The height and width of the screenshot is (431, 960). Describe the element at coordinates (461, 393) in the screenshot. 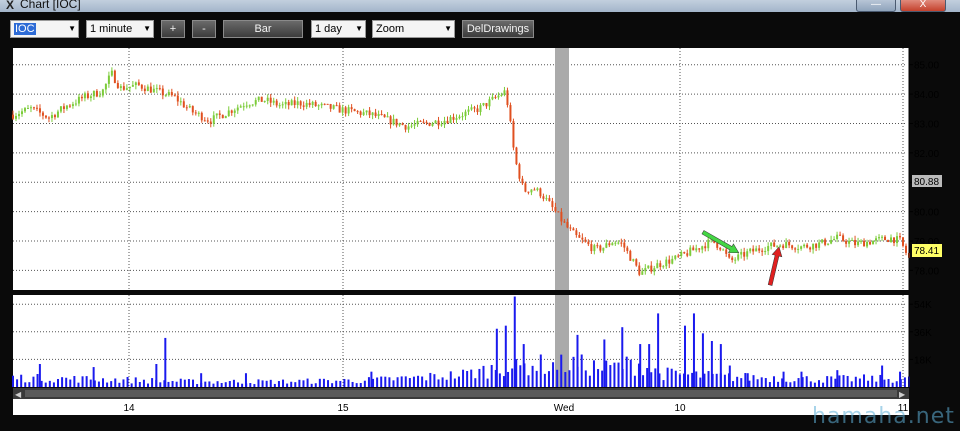

I see `scrollbar-thumb` at that location.